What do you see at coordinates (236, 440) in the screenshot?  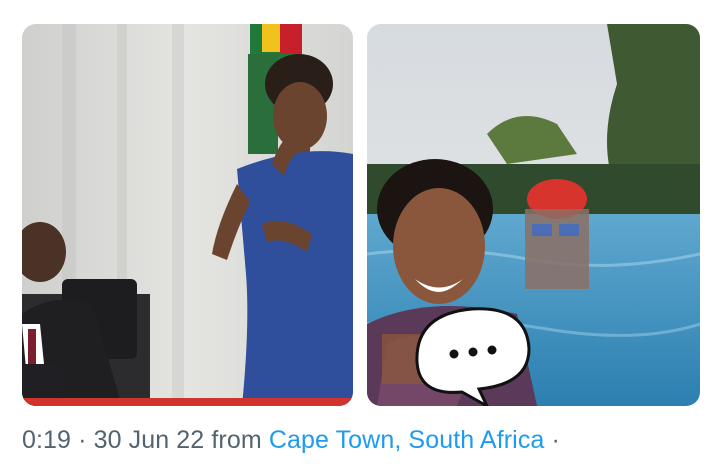 I see `from-prefix: from` at bounding box center [236, 440].